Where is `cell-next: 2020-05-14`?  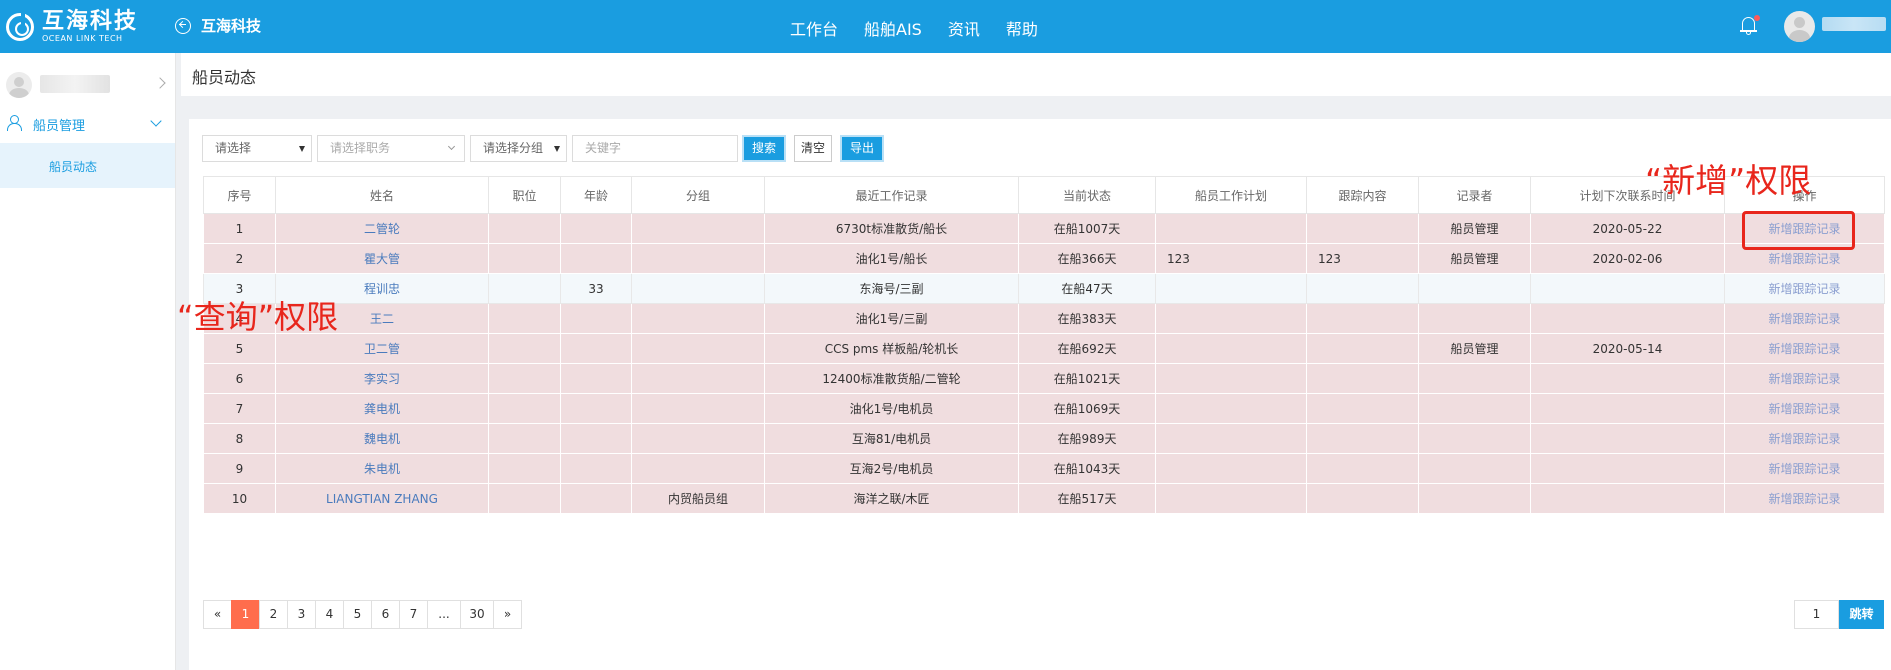
cell-next: 2020-05-14 is located at coordinates (1627, 348).